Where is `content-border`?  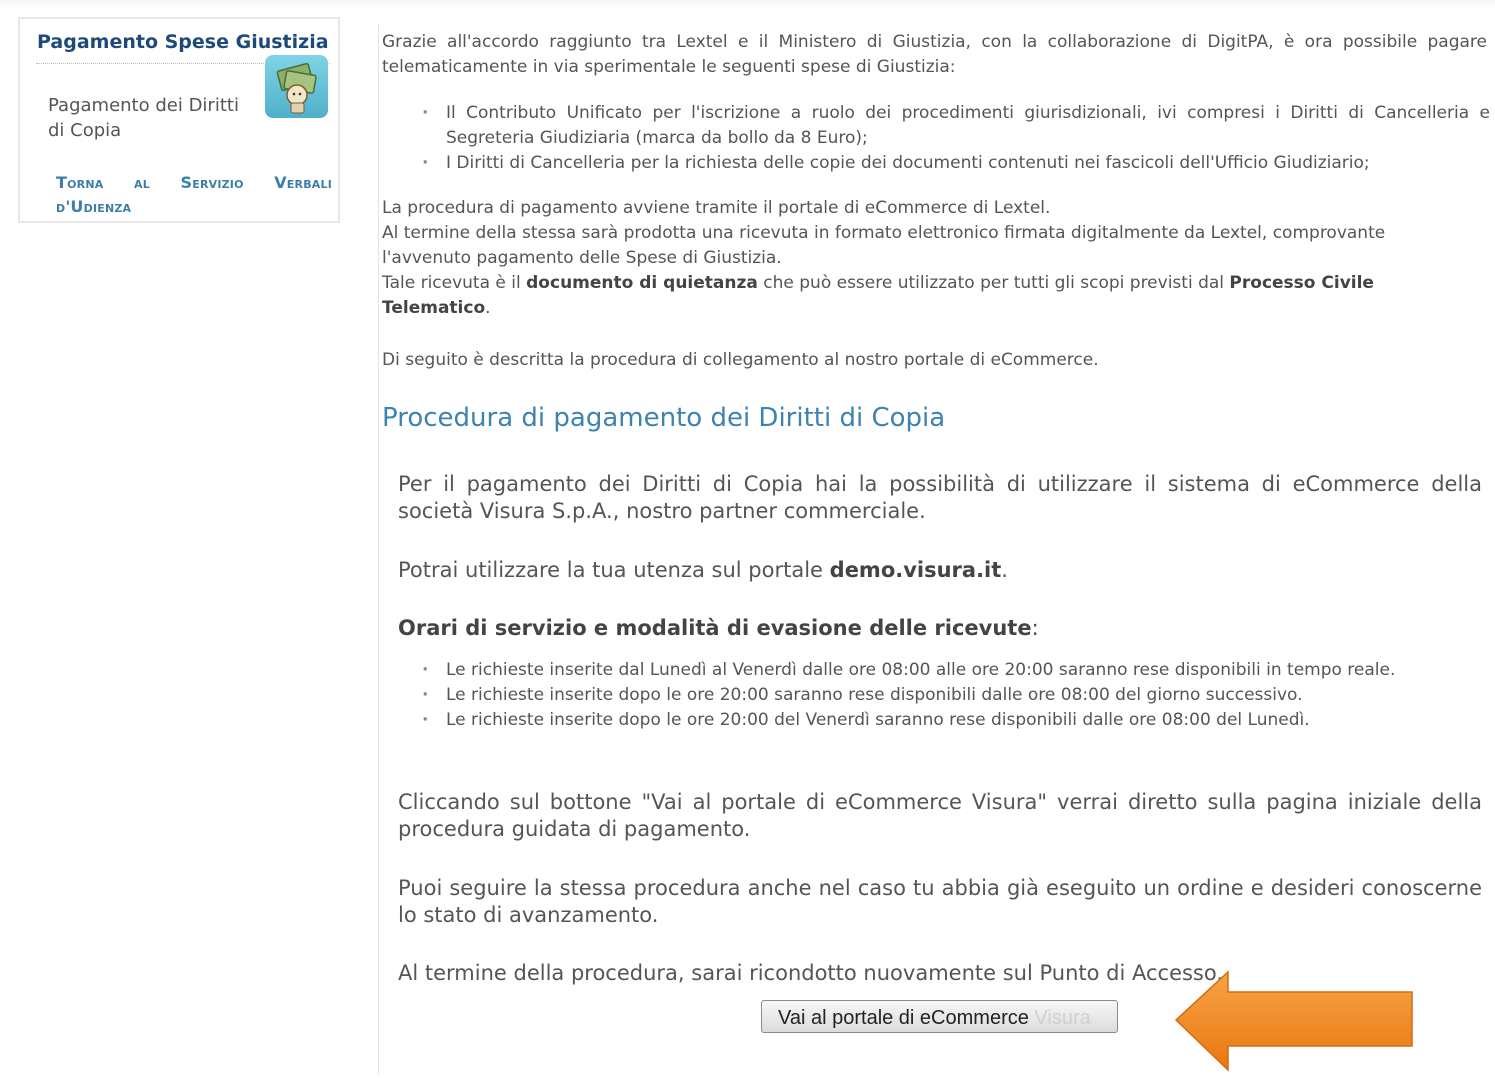 content-border is located at coordinates (378, 549).